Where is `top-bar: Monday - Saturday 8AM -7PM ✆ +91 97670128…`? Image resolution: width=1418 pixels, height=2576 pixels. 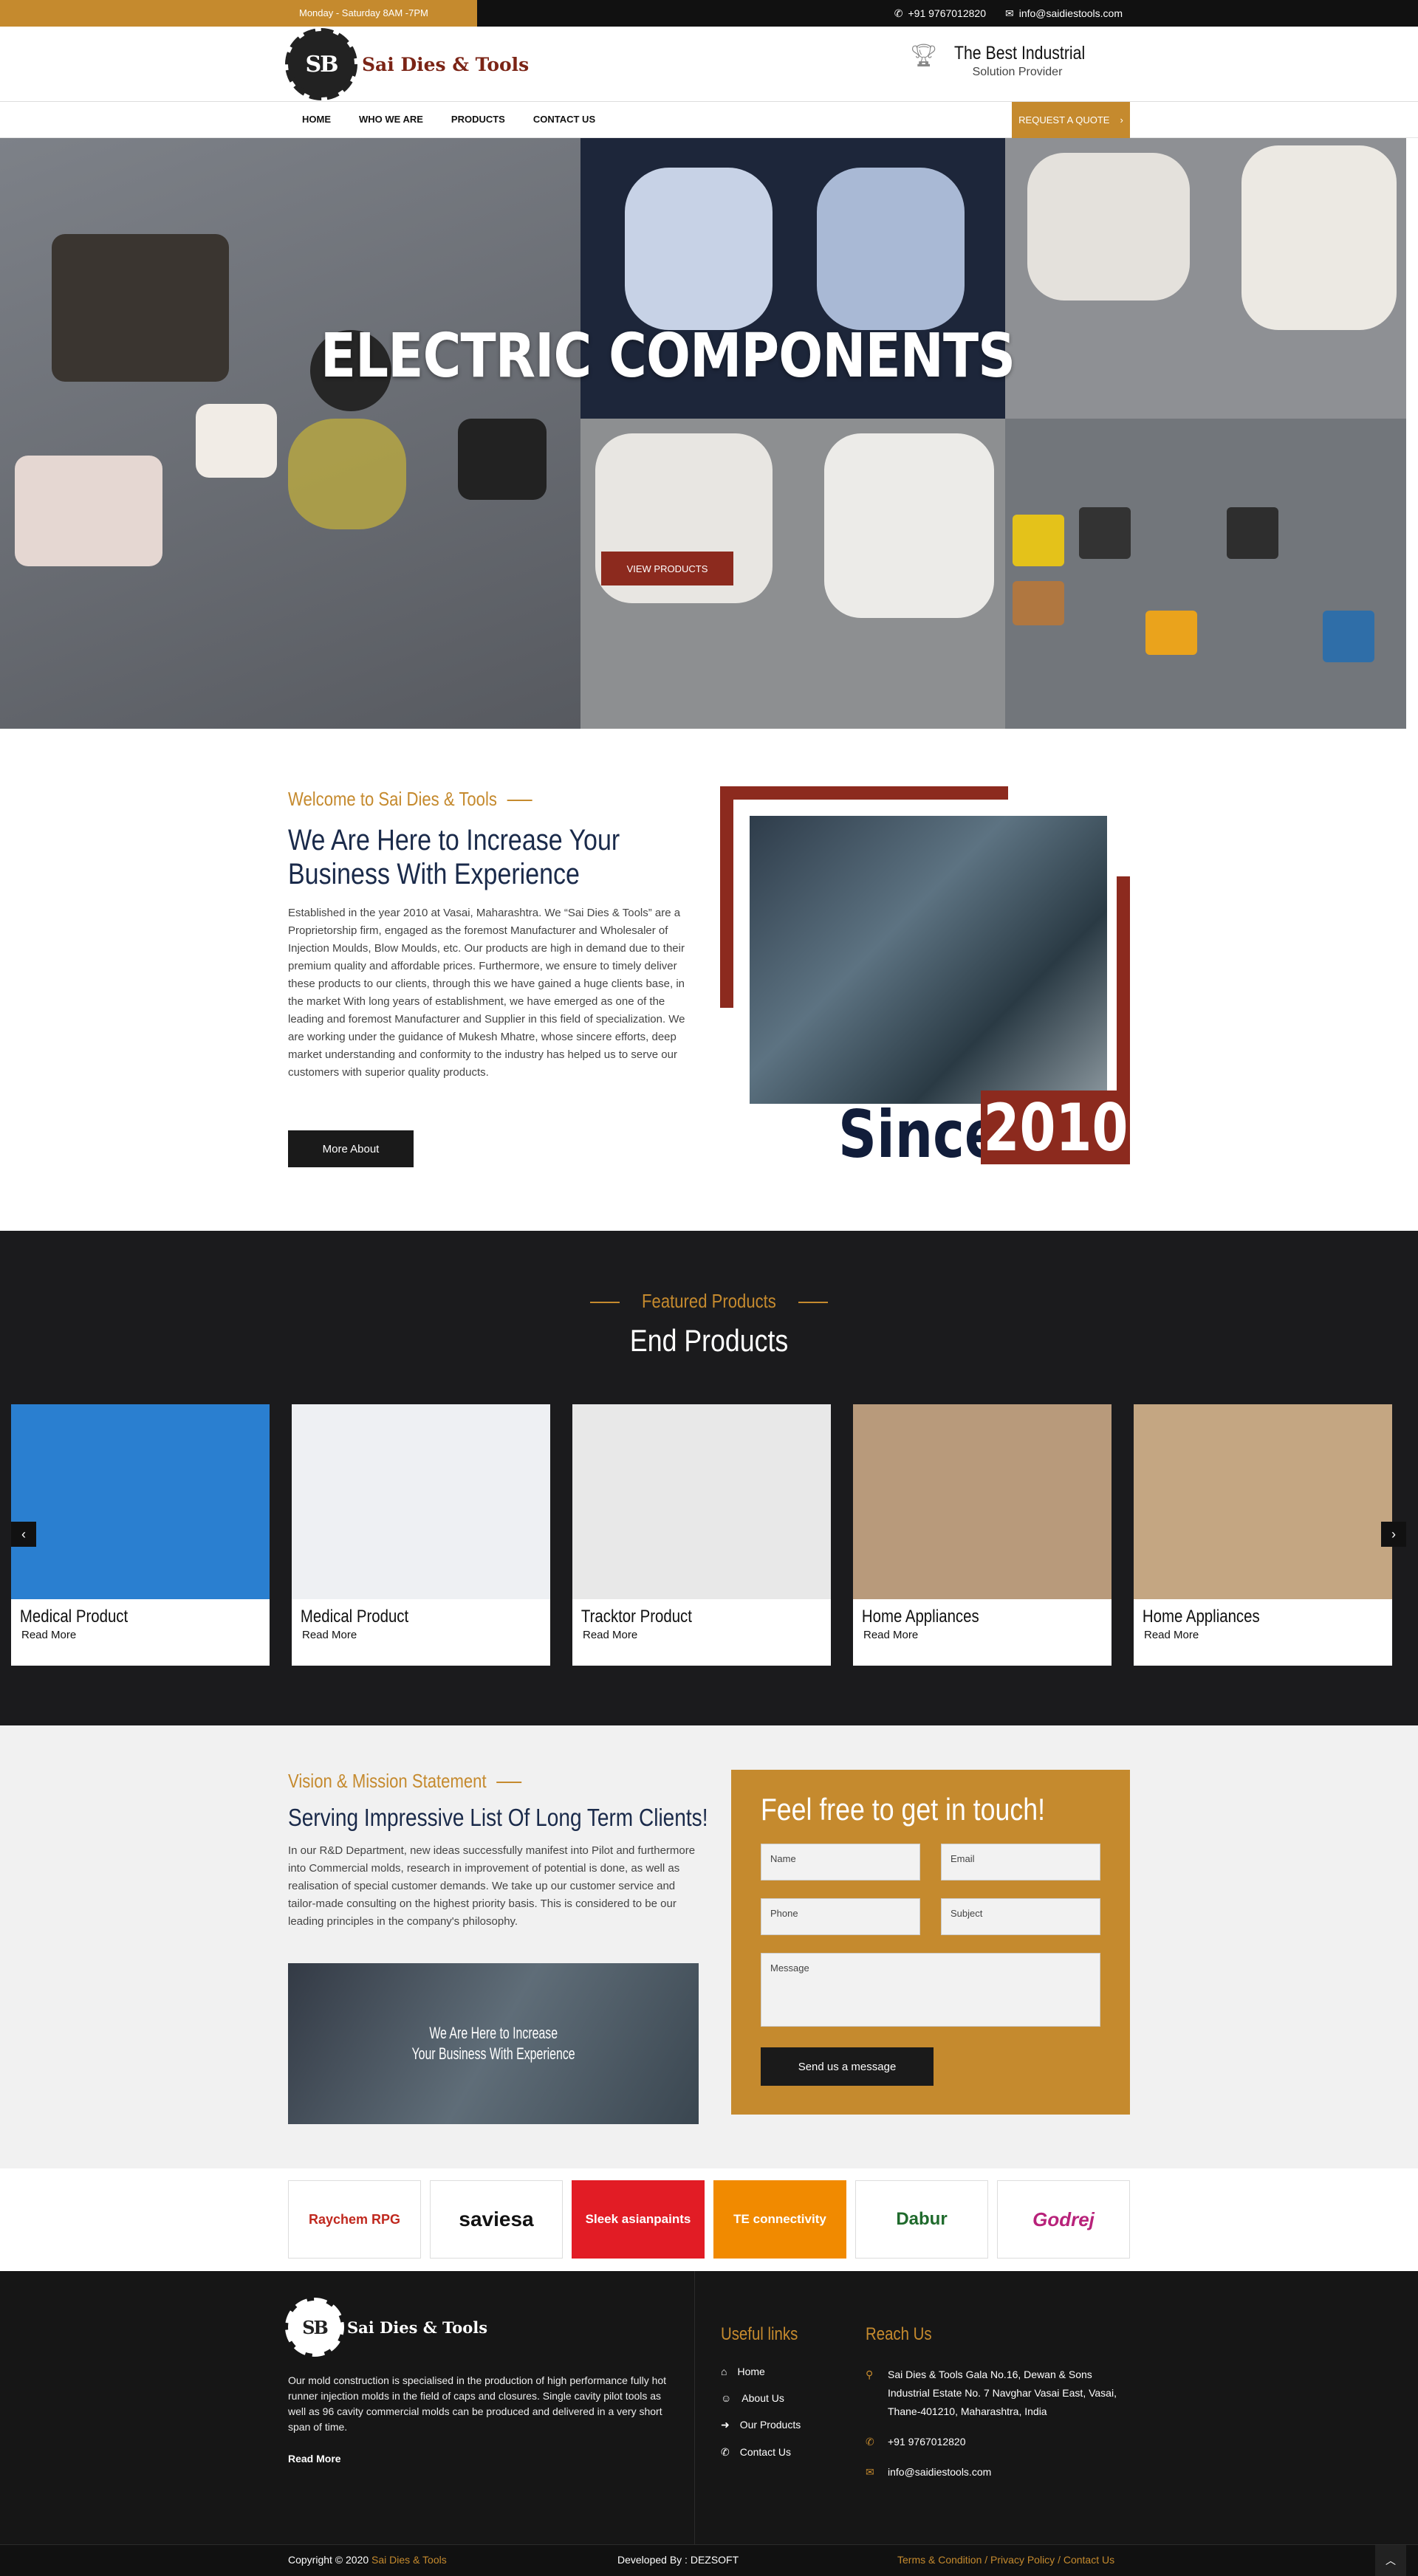
top-bar: Monday - Saturday 8AM -7PM ✆ +91 97670128… is located at coordinates (709, 13).